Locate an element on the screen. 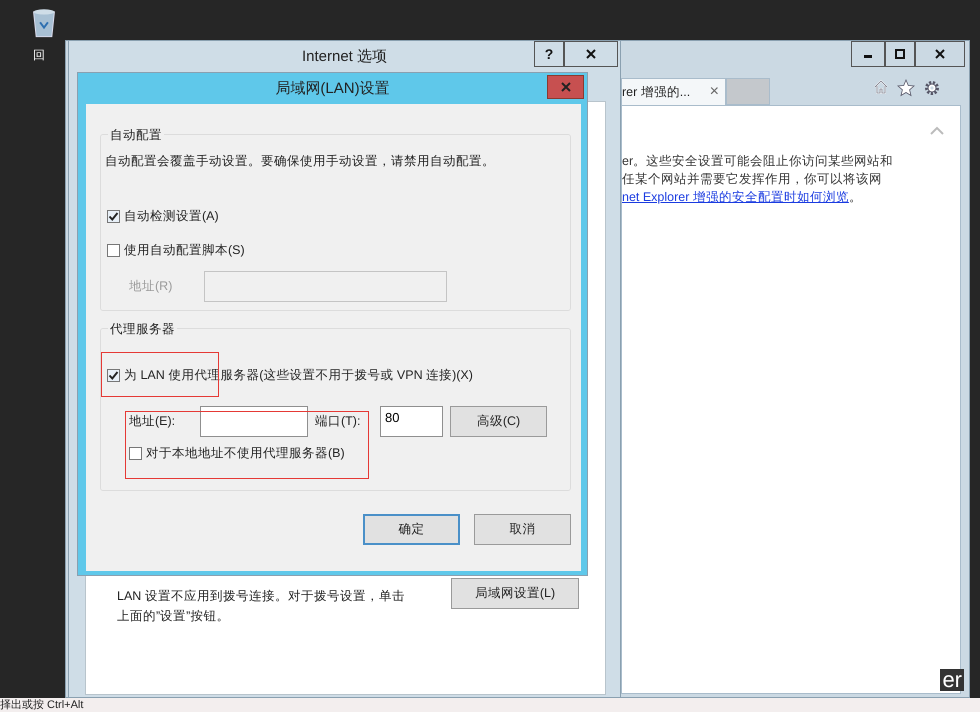 The image size is (980, 712). auto-config-description: 自动配置会覆盖手动设置。要确保使用手动设置，请禁用自动配置。 is located at coordinates (300, 161).